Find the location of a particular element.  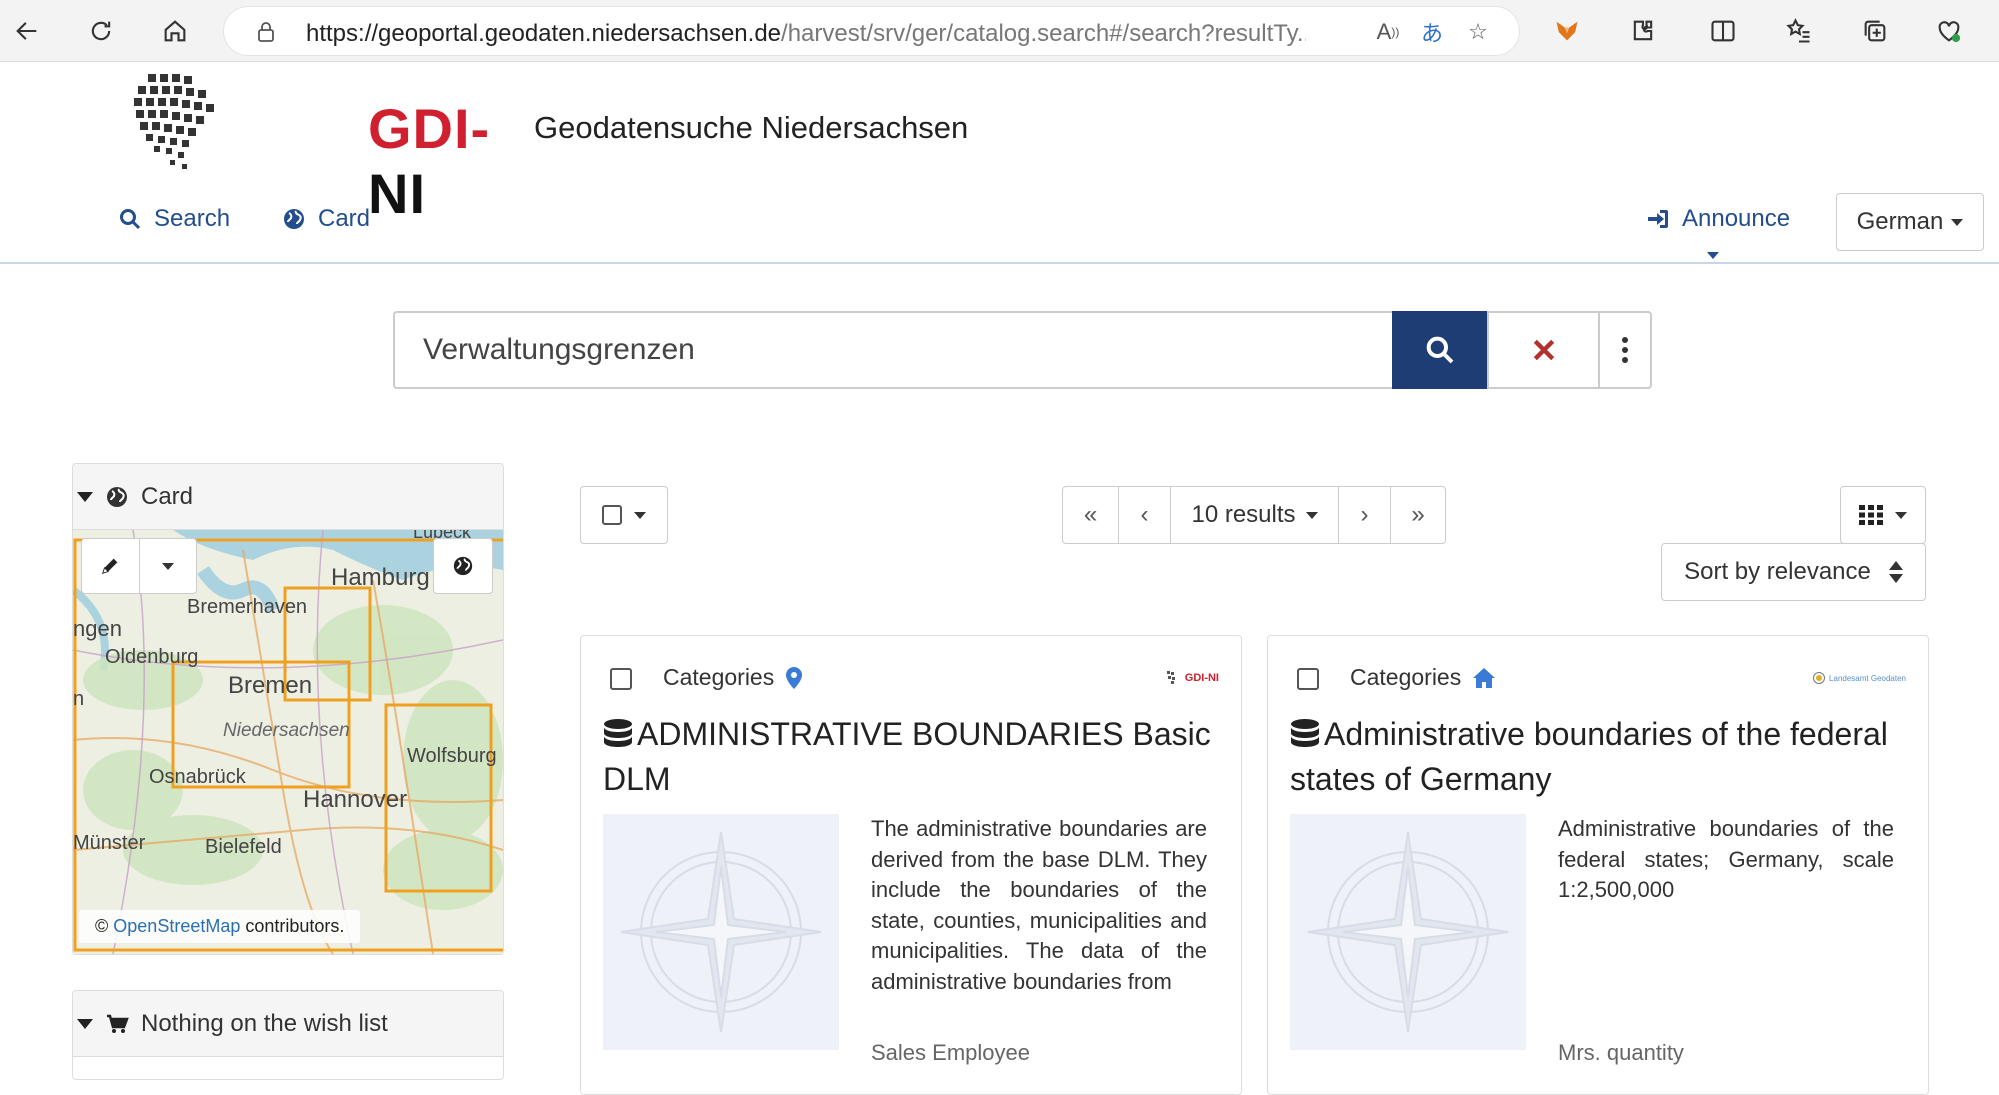

map-label: n is located at coordinates (79, 699).